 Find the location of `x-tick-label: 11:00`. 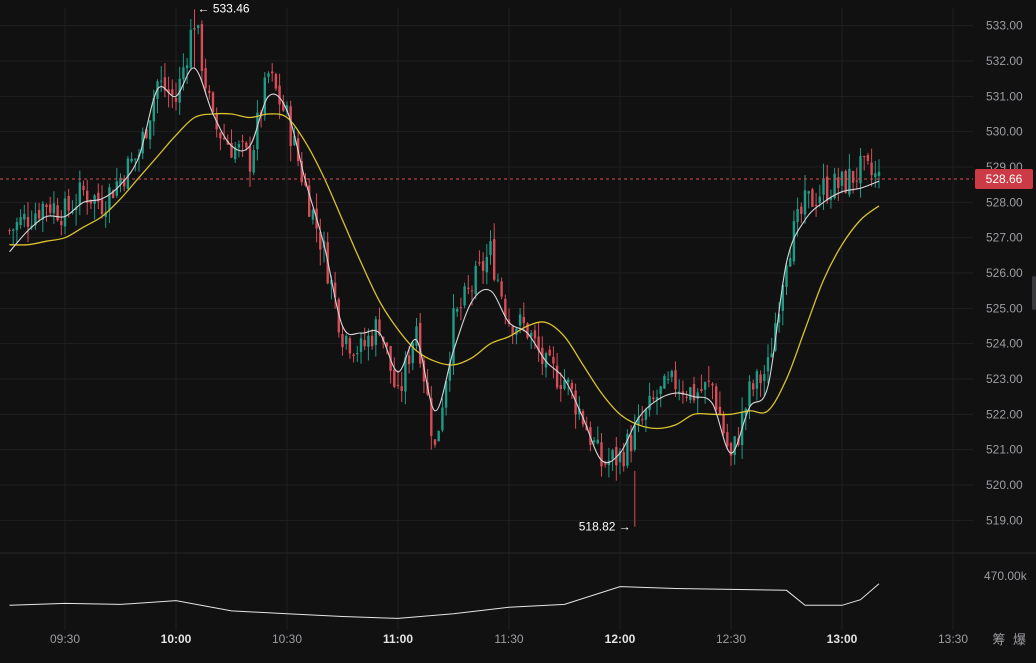

x-tick-label: 11:00 is located at coordinates (398, 639).